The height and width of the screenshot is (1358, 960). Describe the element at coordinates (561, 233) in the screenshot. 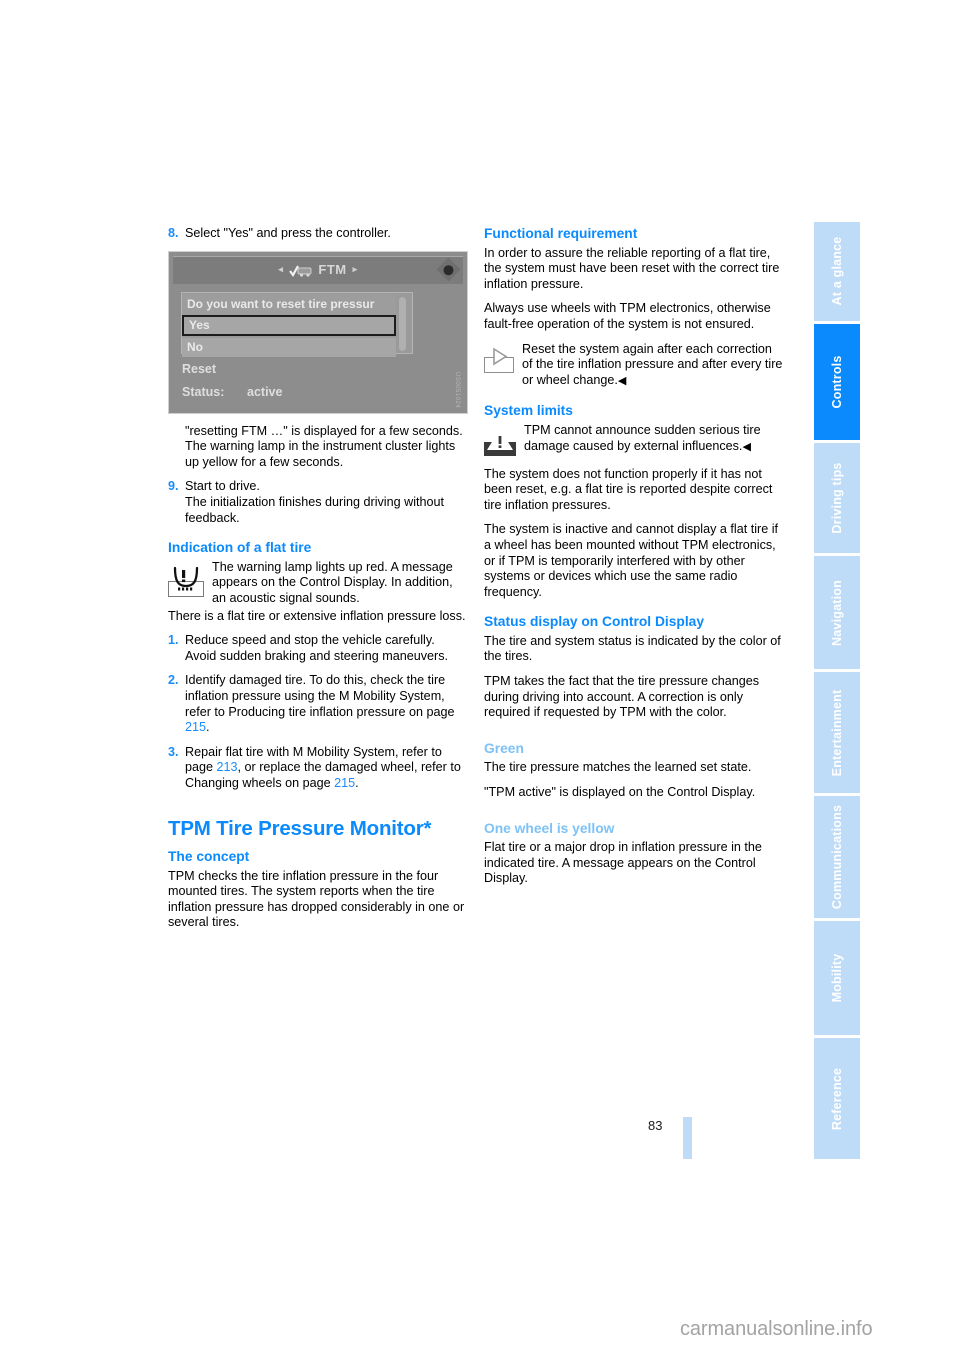

I see `heading-functional-requirement: Functional requirement` at that location.